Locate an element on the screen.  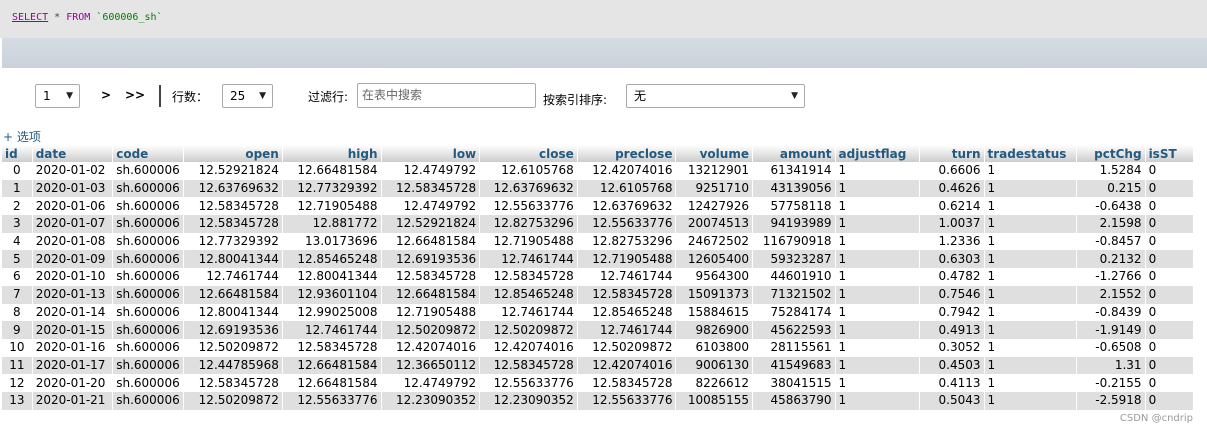
cell-preclose: 12.50209872 is located at coordinates (627, 347).